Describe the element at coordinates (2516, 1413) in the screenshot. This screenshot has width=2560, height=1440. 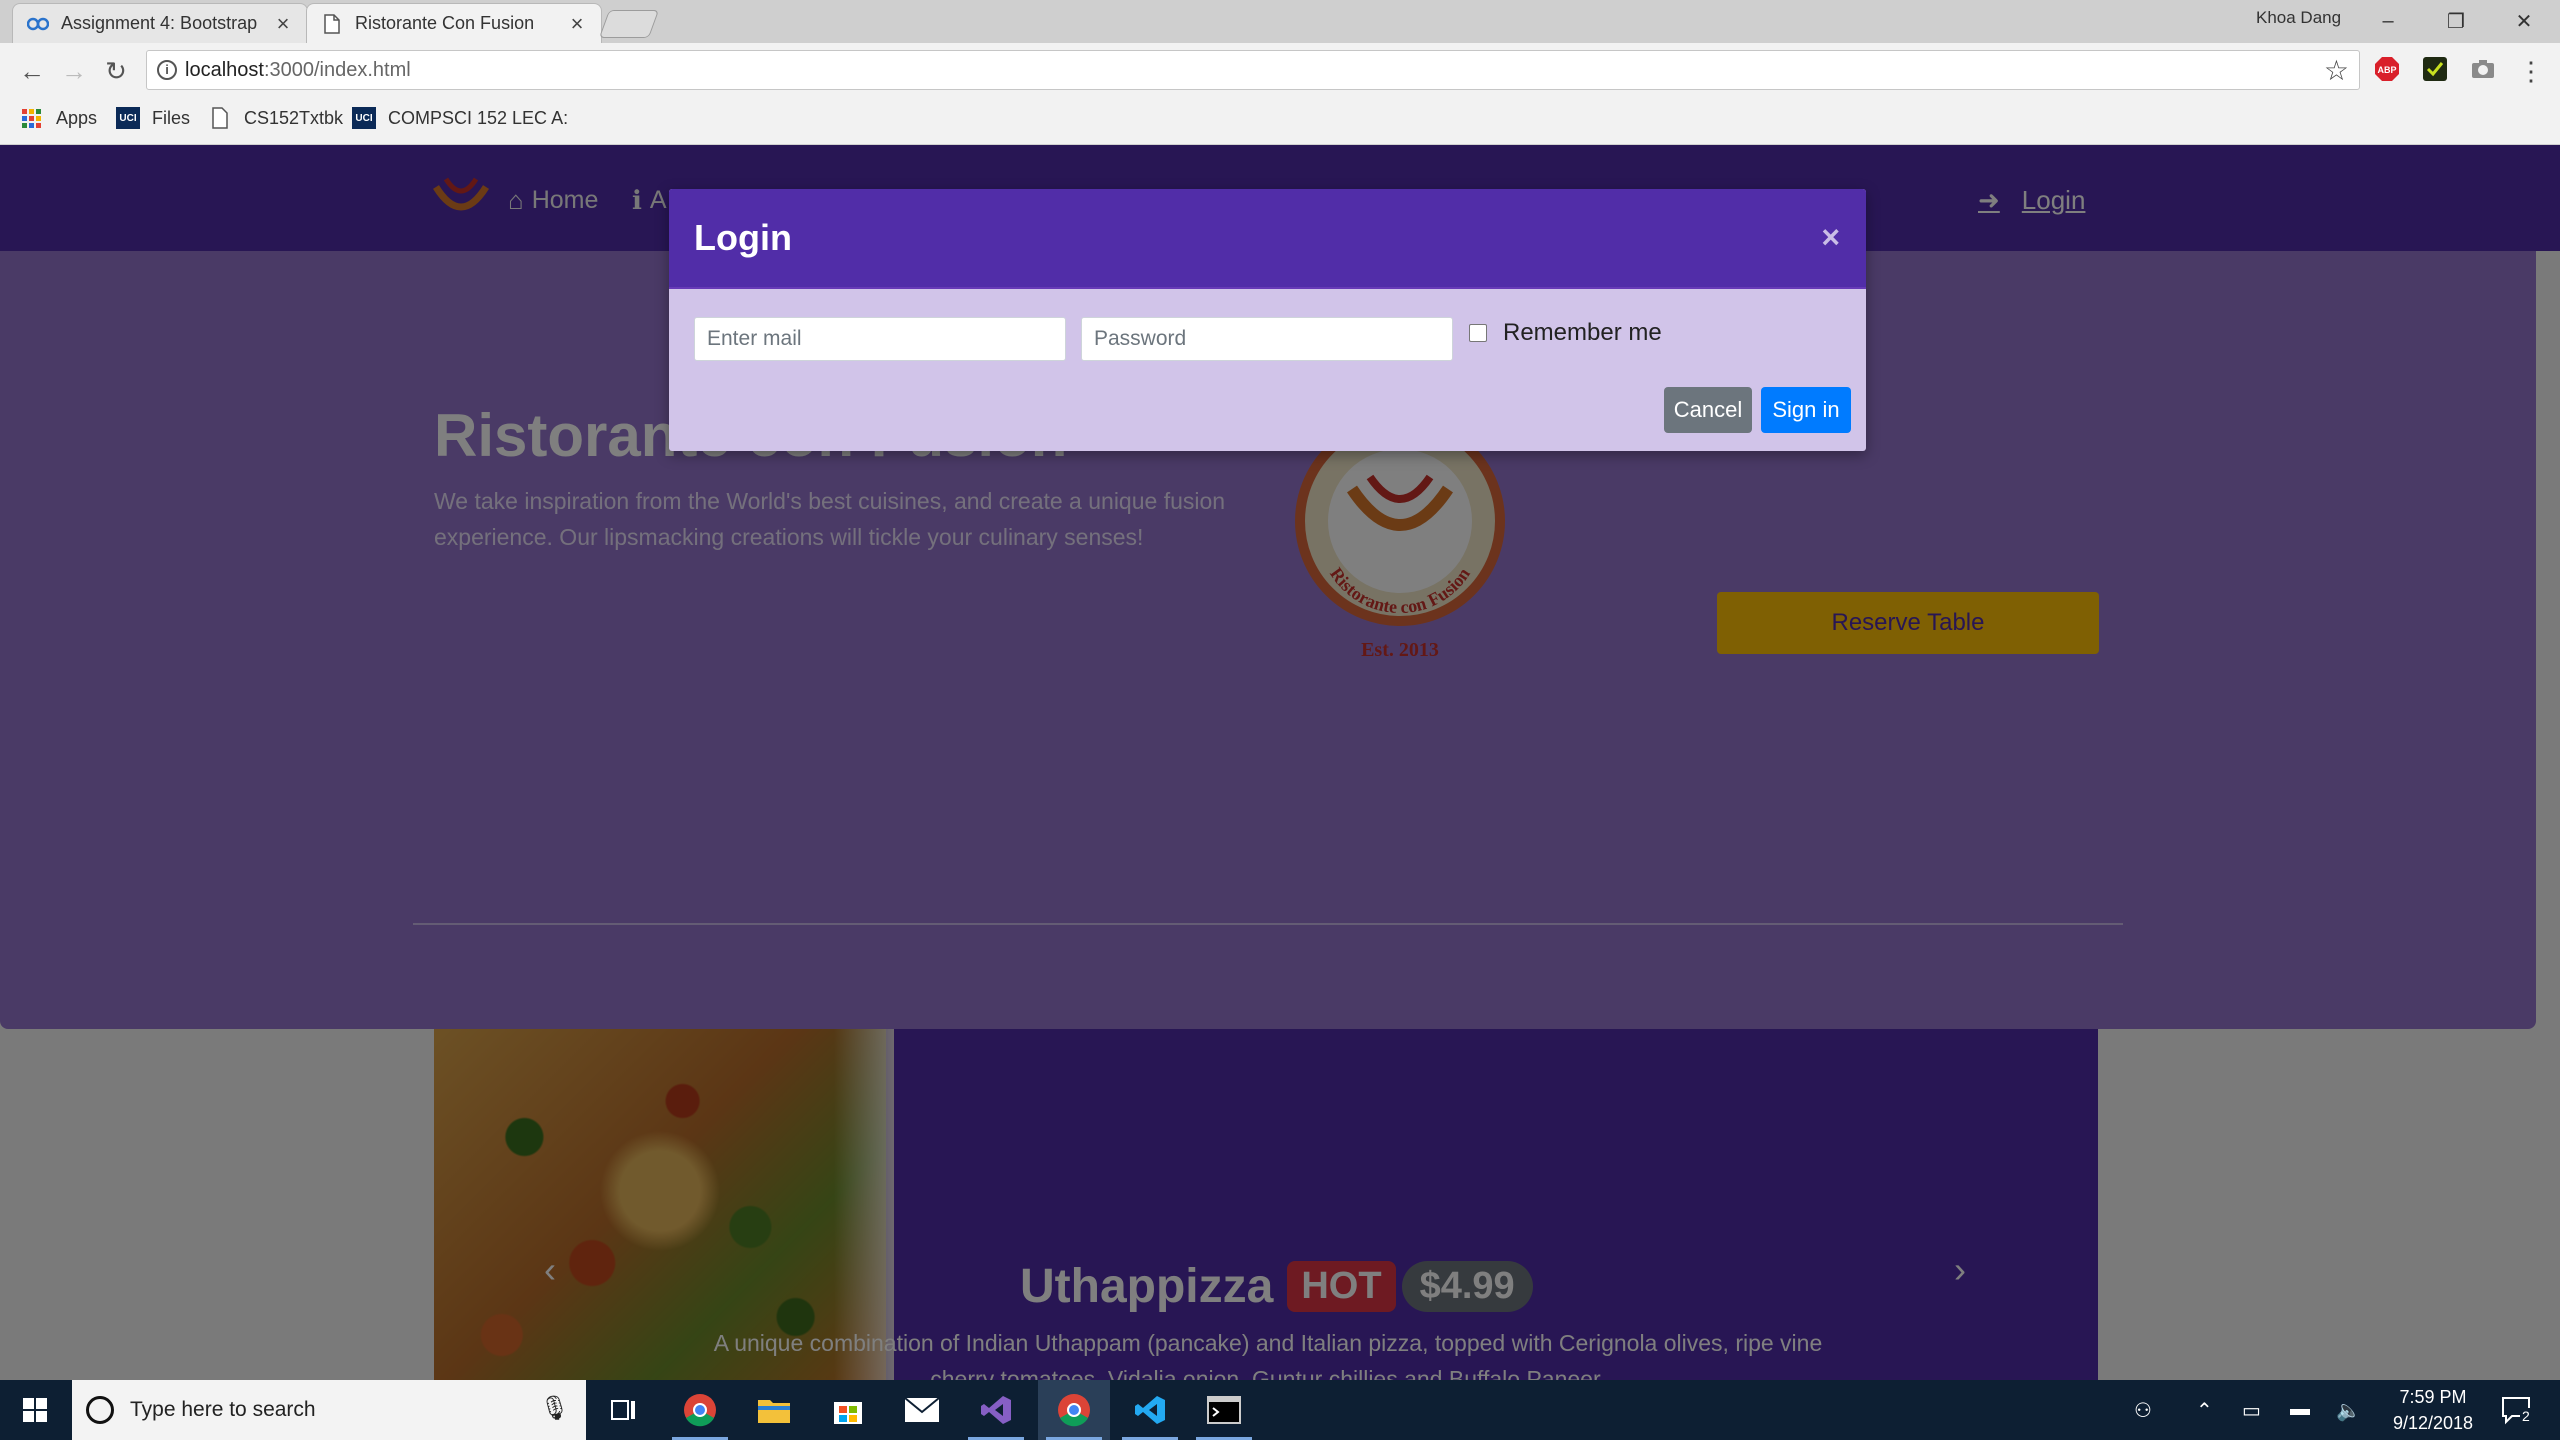
I see `notification-icon: 2` at that location.